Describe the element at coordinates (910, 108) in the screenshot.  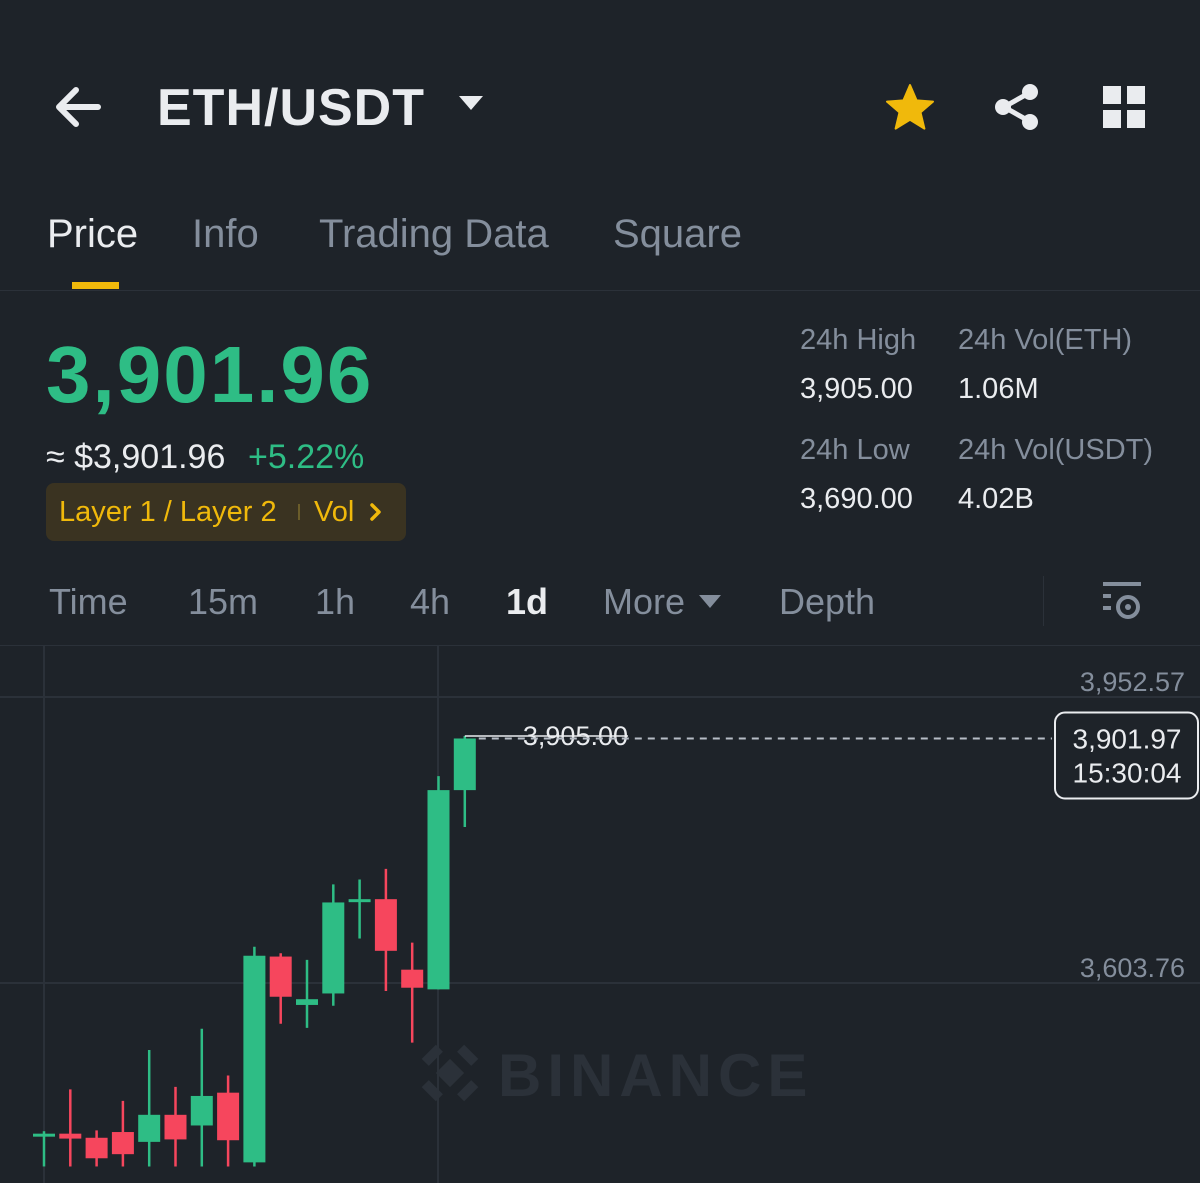
I see `star-icon` at that location.